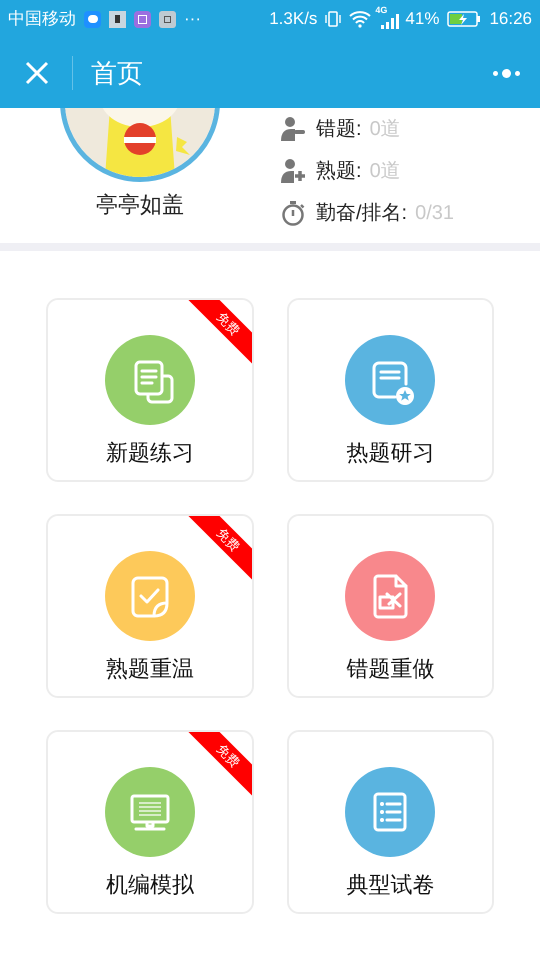 This screenshot has height=960, width=540. What do you see at coordinates (390, 390) in the screenshot?
I see `menu-card: 热题研习` at bounding box center [390, 390].